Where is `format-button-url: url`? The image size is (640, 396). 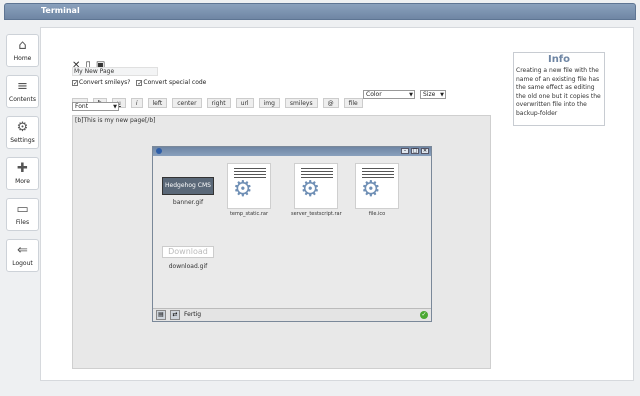 format-button-url: url is located at coordinates (244, 103).